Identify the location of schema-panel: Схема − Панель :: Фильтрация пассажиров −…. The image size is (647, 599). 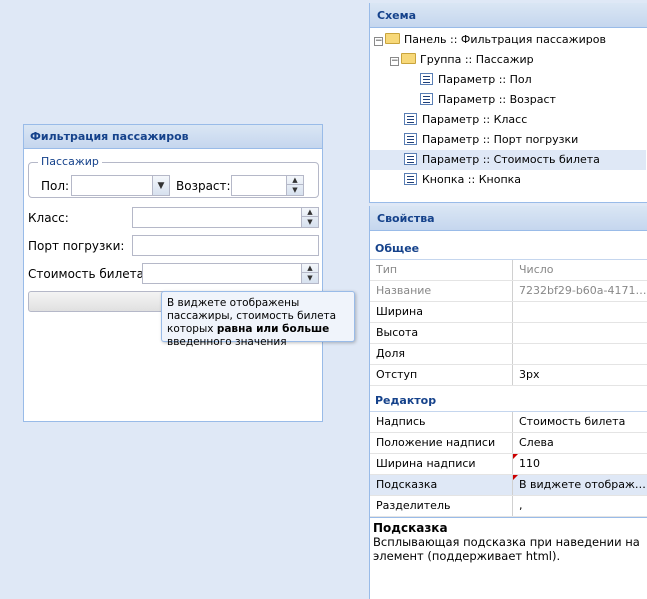
(508, 103).